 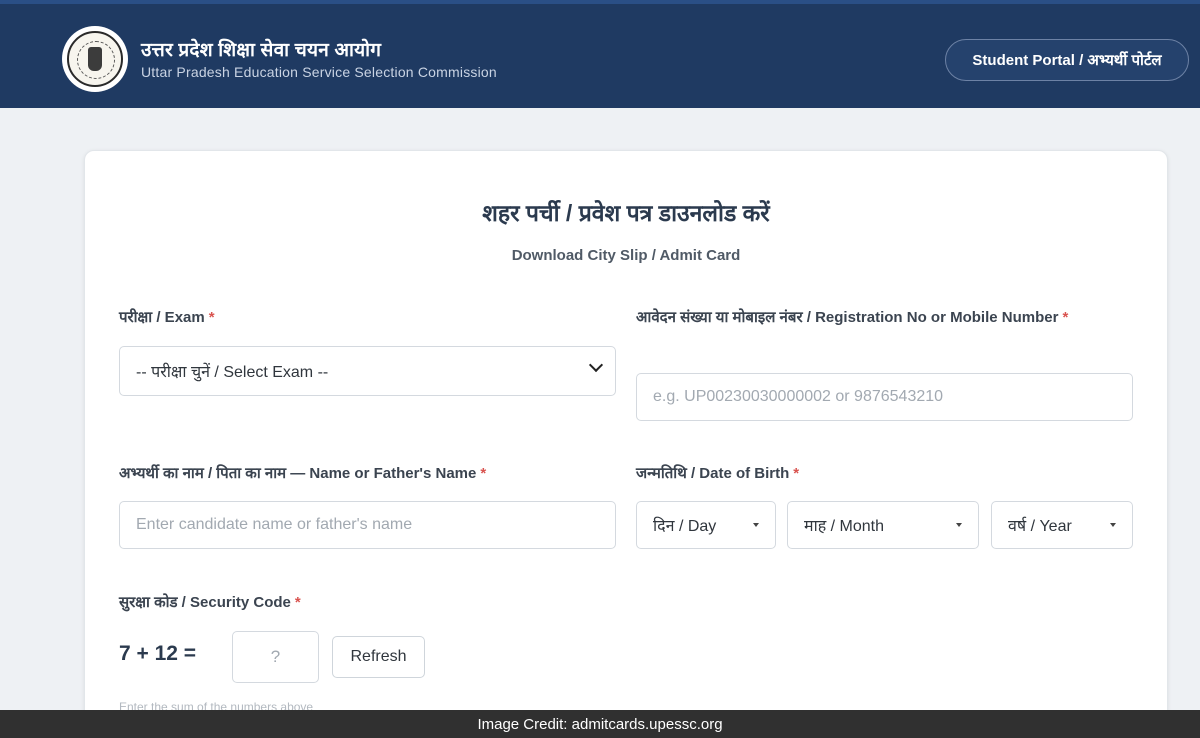 What do you see at coordinates (232, 372) in the screenshot?
I see `exam-select-value: -- परीक्षा चुनें / Select Exam --` at bounding box center [232, 372].